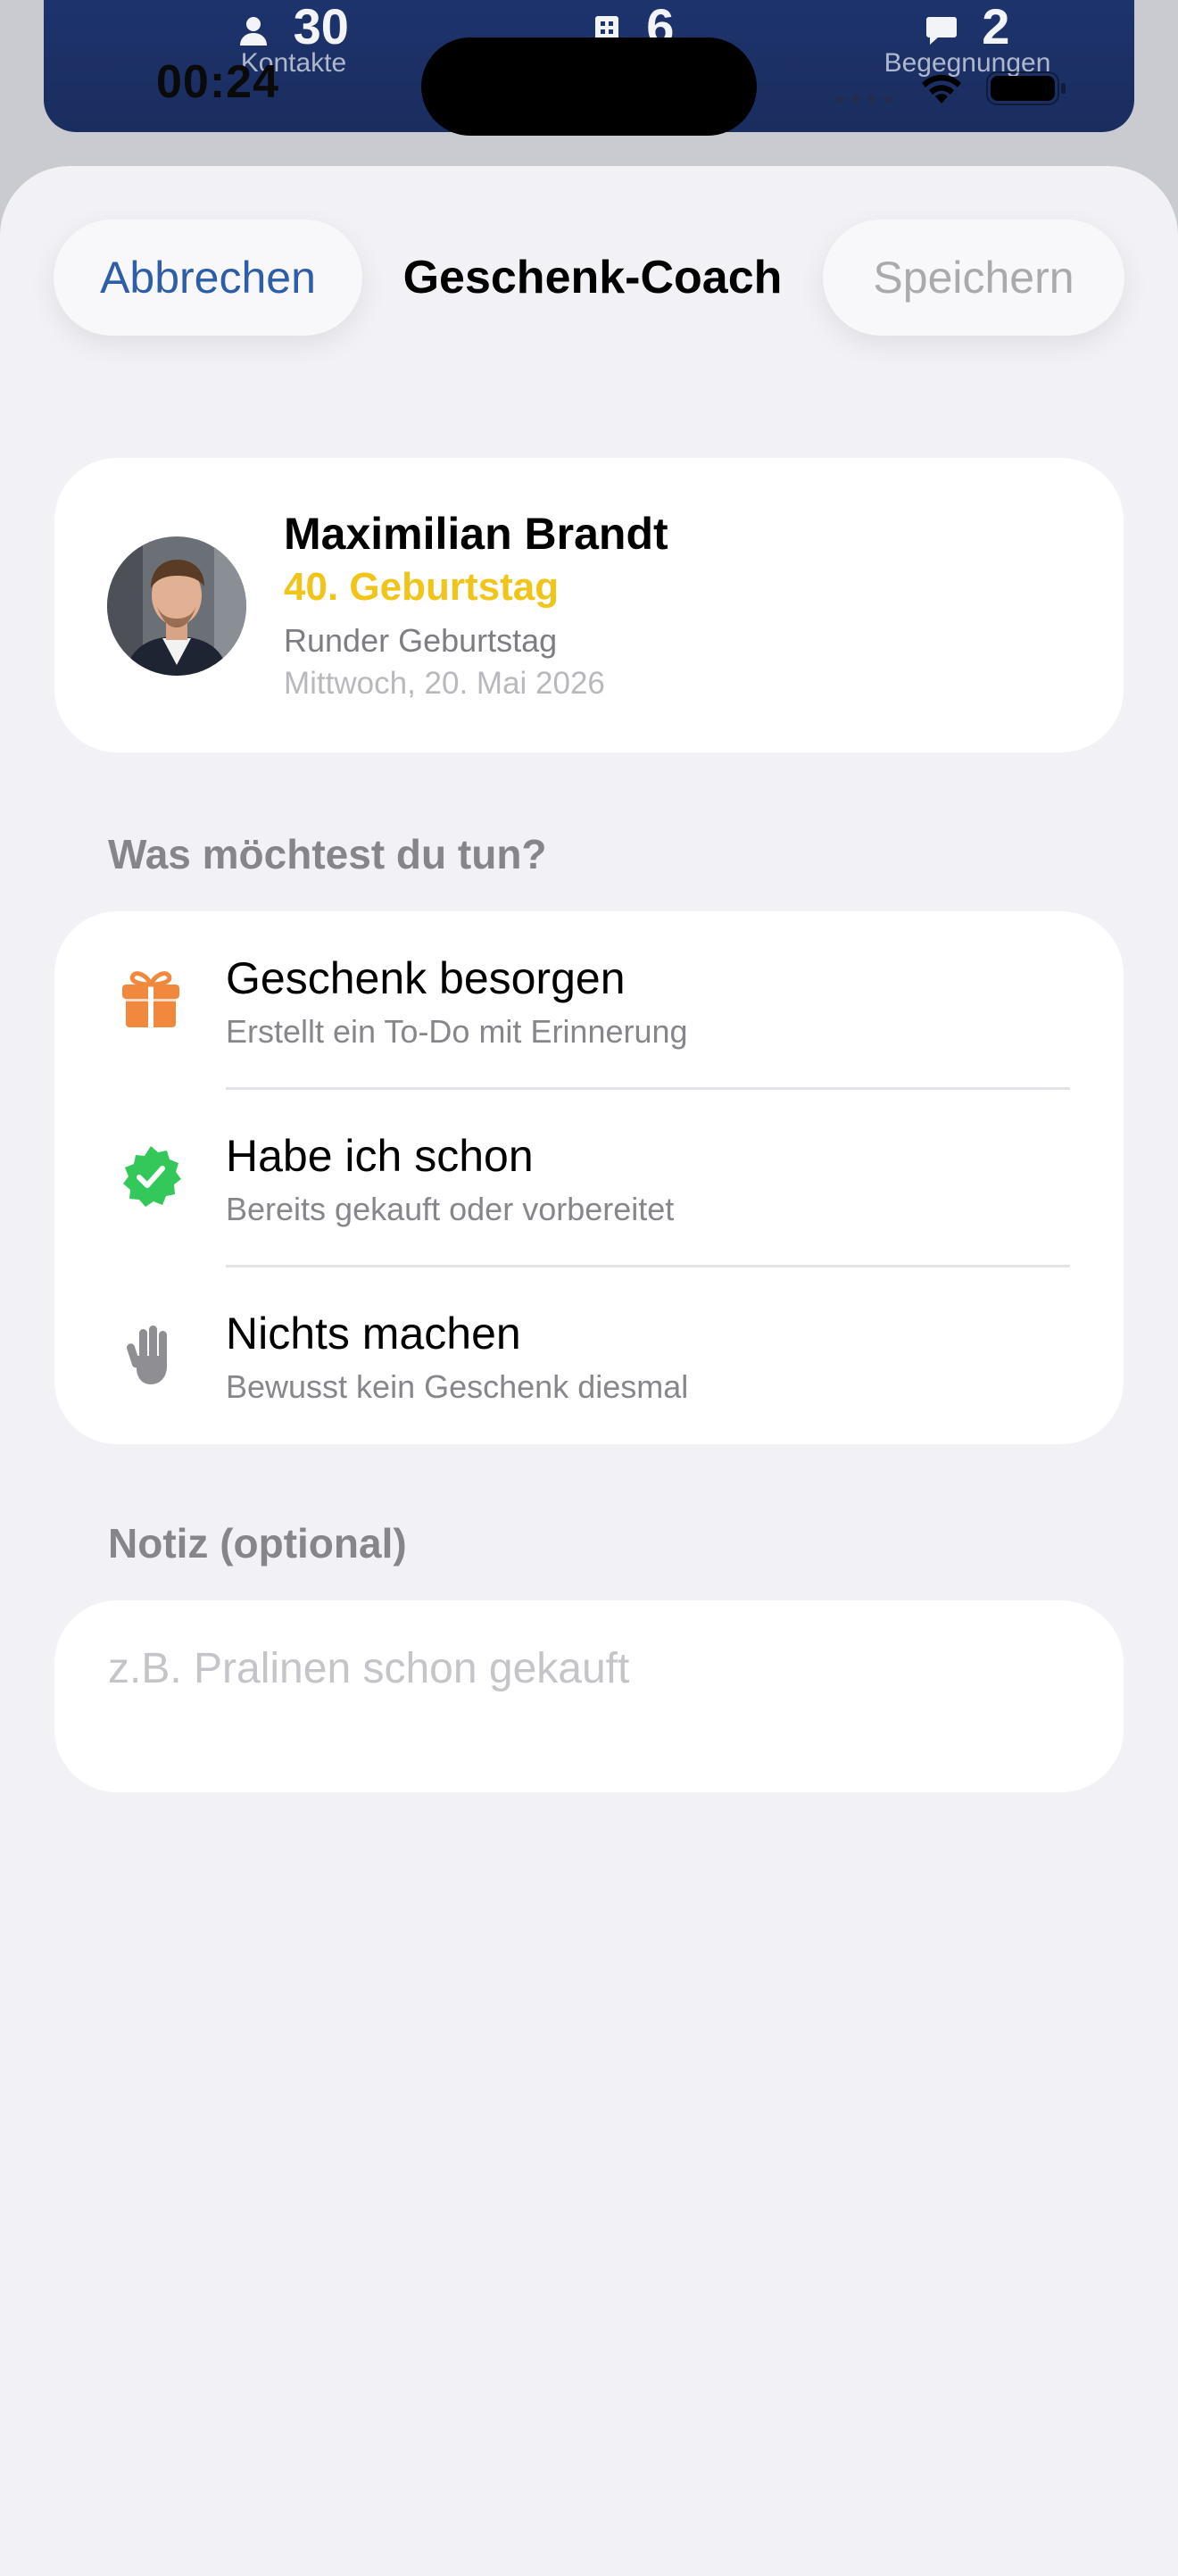 This screenshot has width=1178, height=2576. Describe the element at coordinates (176, 606) in the screenshot. I see `avatar` at that location.